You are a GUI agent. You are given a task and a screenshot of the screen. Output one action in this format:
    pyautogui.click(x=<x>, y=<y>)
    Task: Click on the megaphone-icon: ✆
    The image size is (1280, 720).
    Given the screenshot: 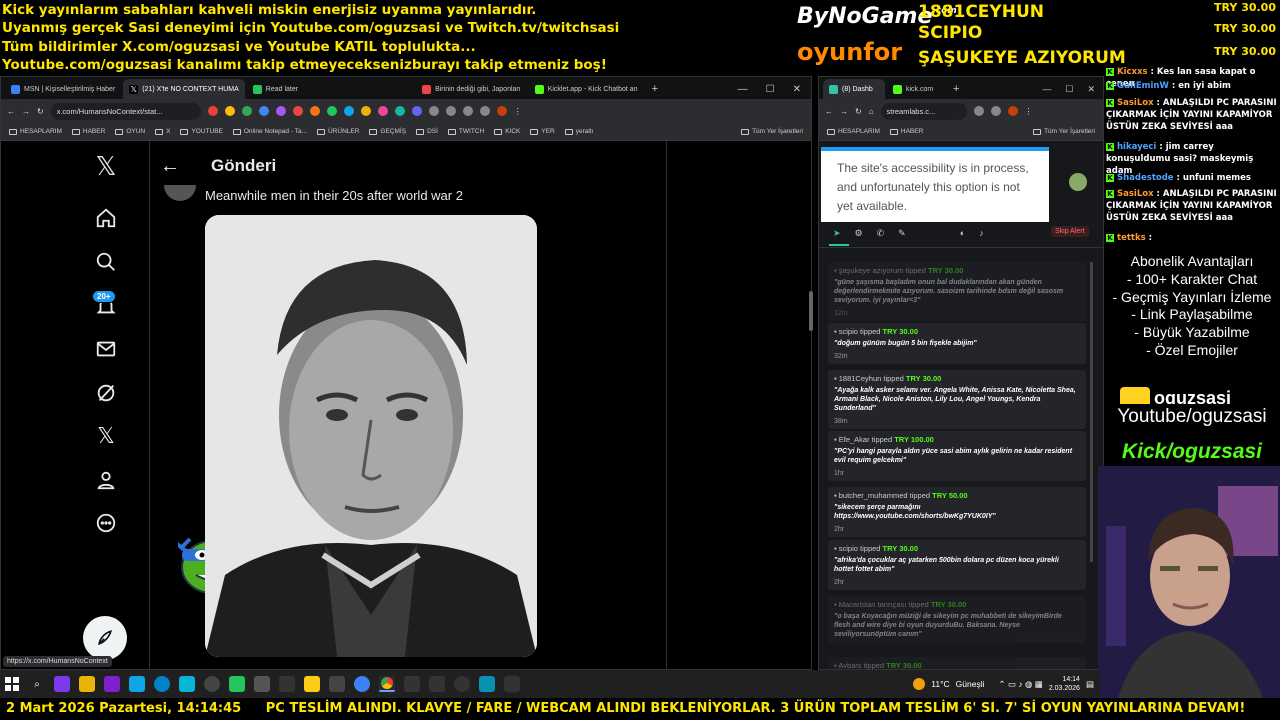 What is the action you would take?
    pyautogui.click(x=881, y=233)
    